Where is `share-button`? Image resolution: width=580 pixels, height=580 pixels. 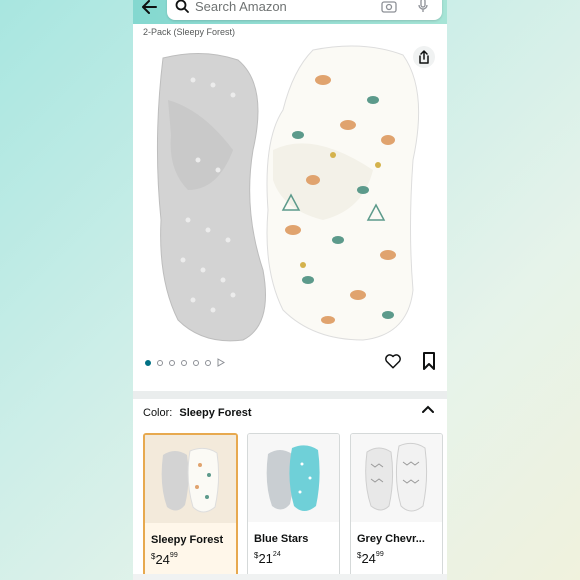
share-button is located at coordinates (424, 57).